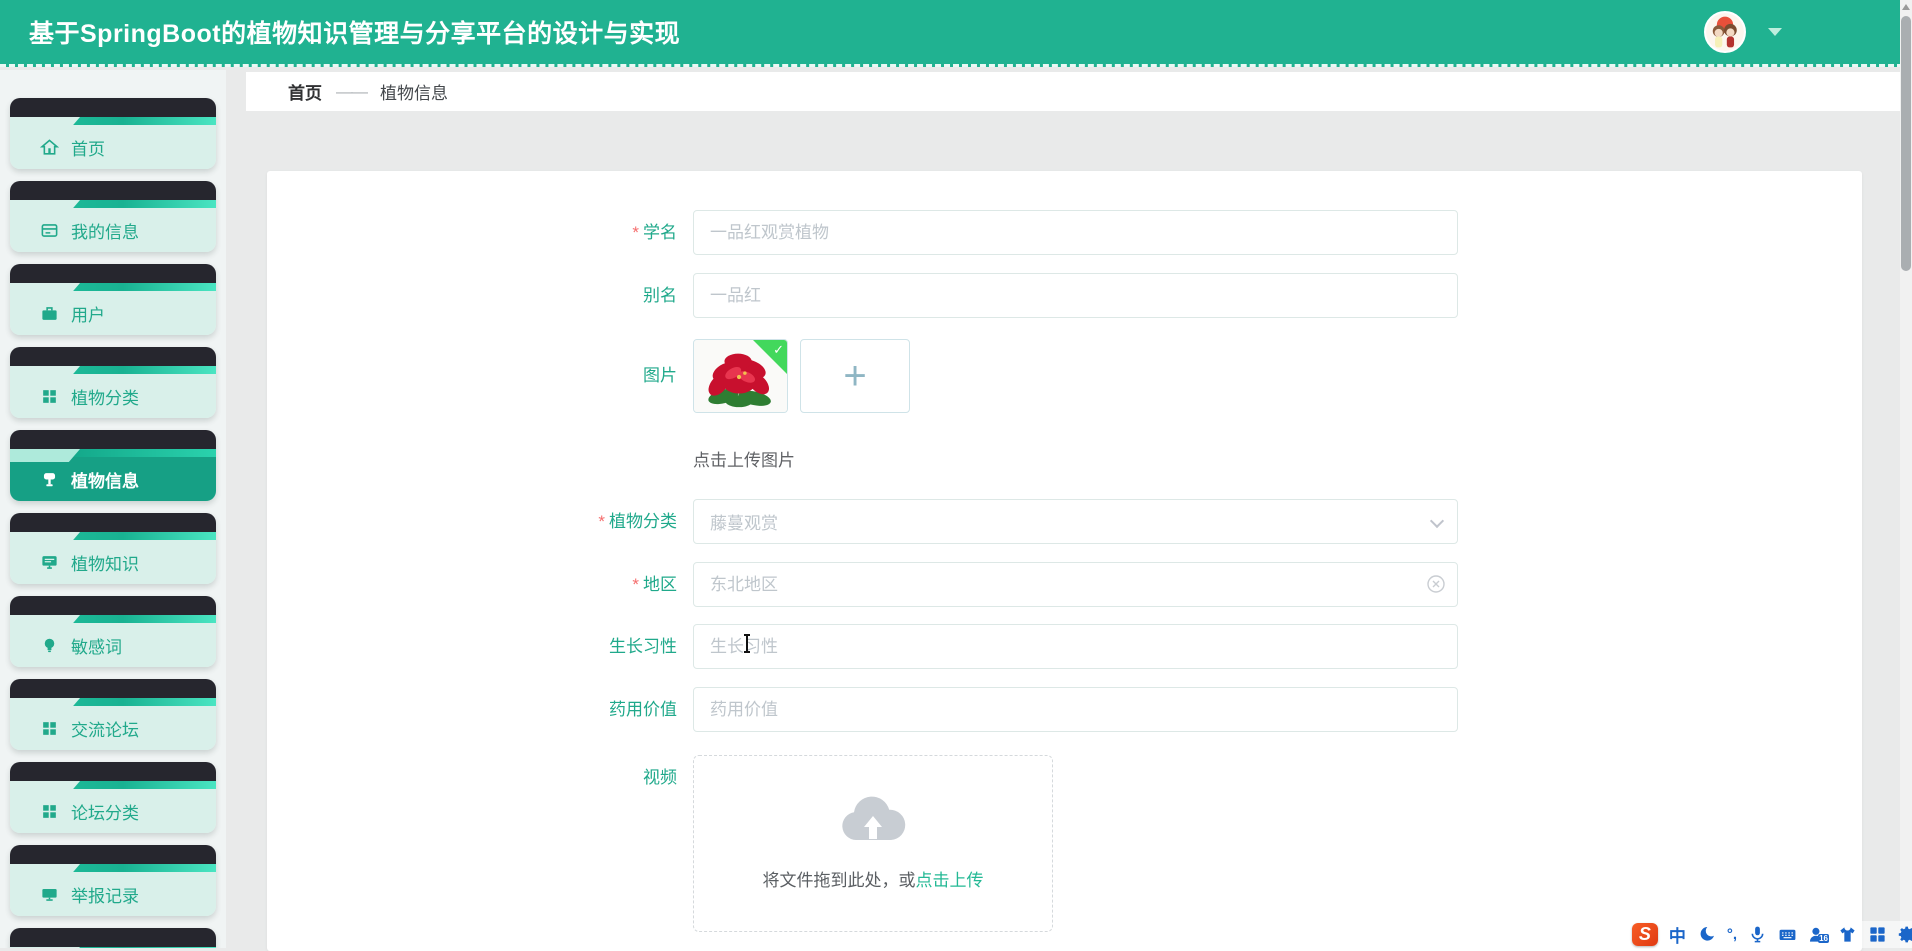 The image size is (1912, 951). I want to click on yaoyong-input, so click(1075, 709).